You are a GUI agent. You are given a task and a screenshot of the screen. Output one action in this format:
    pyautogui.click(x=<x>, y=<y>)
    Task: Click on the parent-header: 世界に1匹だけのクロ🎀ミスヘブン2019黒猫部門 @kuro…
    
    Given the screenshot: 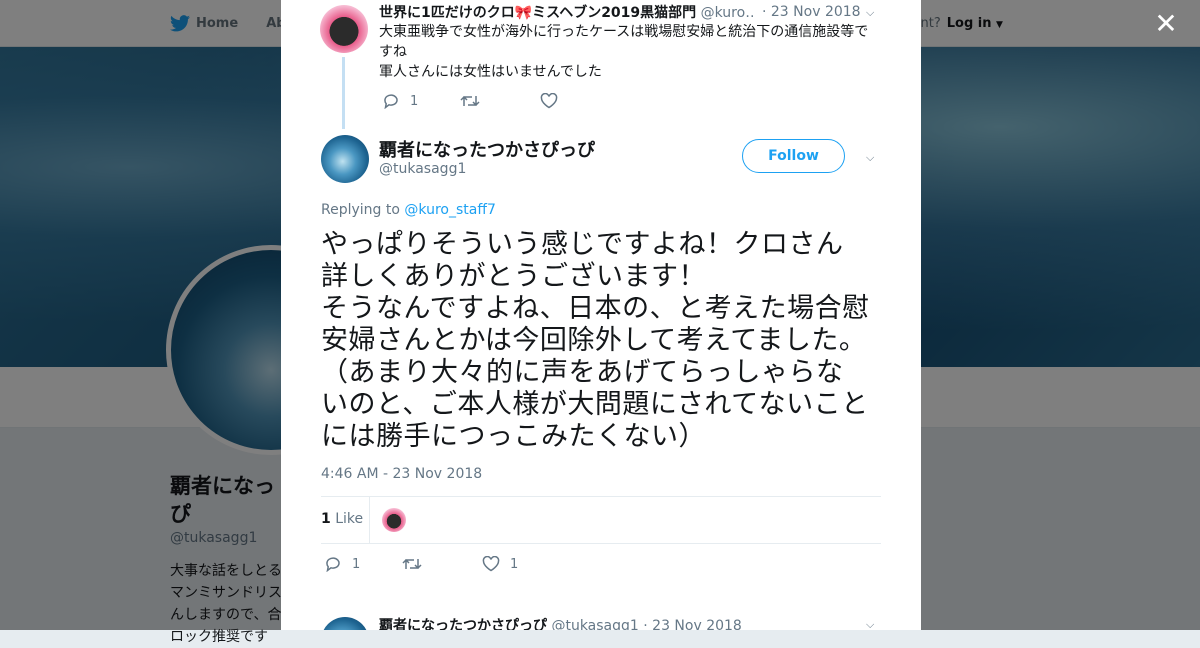 What is the action you would take?
    pyautogui.click(x=566, y=12)
    